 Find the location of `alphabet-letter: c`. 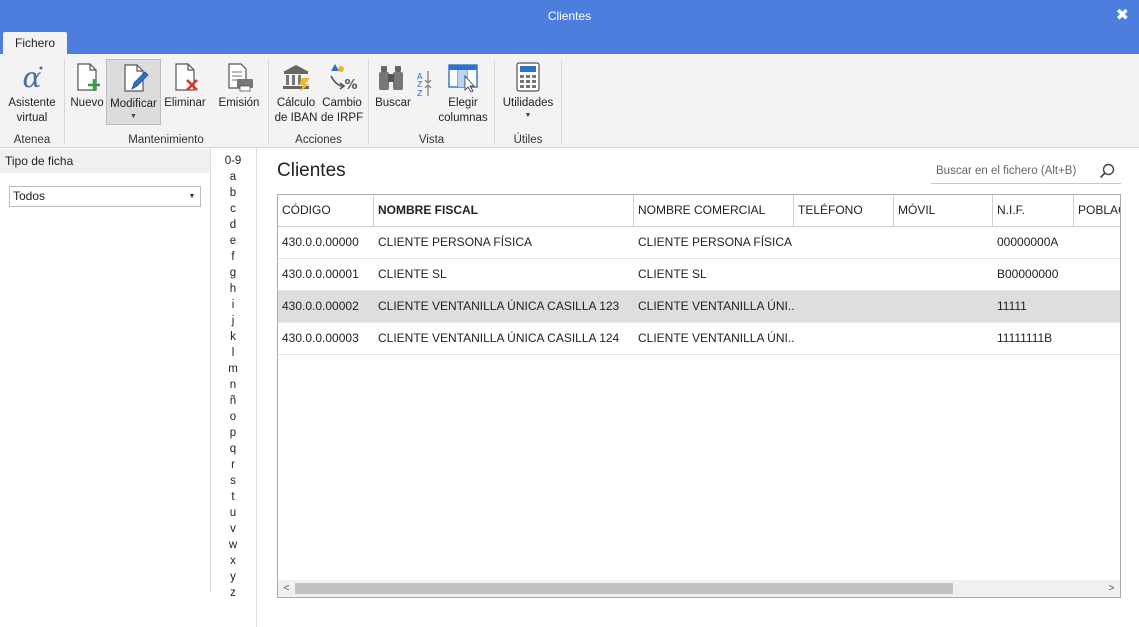

alphabet-letter: c is located at coordinates (233, 209).